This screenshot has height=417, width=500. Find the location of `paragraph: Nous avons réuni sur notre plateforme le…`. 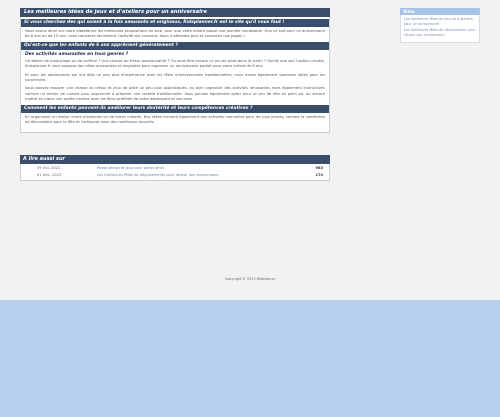

paragraph: Nous avons réuni sur notre plateforme le… is located at coordinates (175, 33).